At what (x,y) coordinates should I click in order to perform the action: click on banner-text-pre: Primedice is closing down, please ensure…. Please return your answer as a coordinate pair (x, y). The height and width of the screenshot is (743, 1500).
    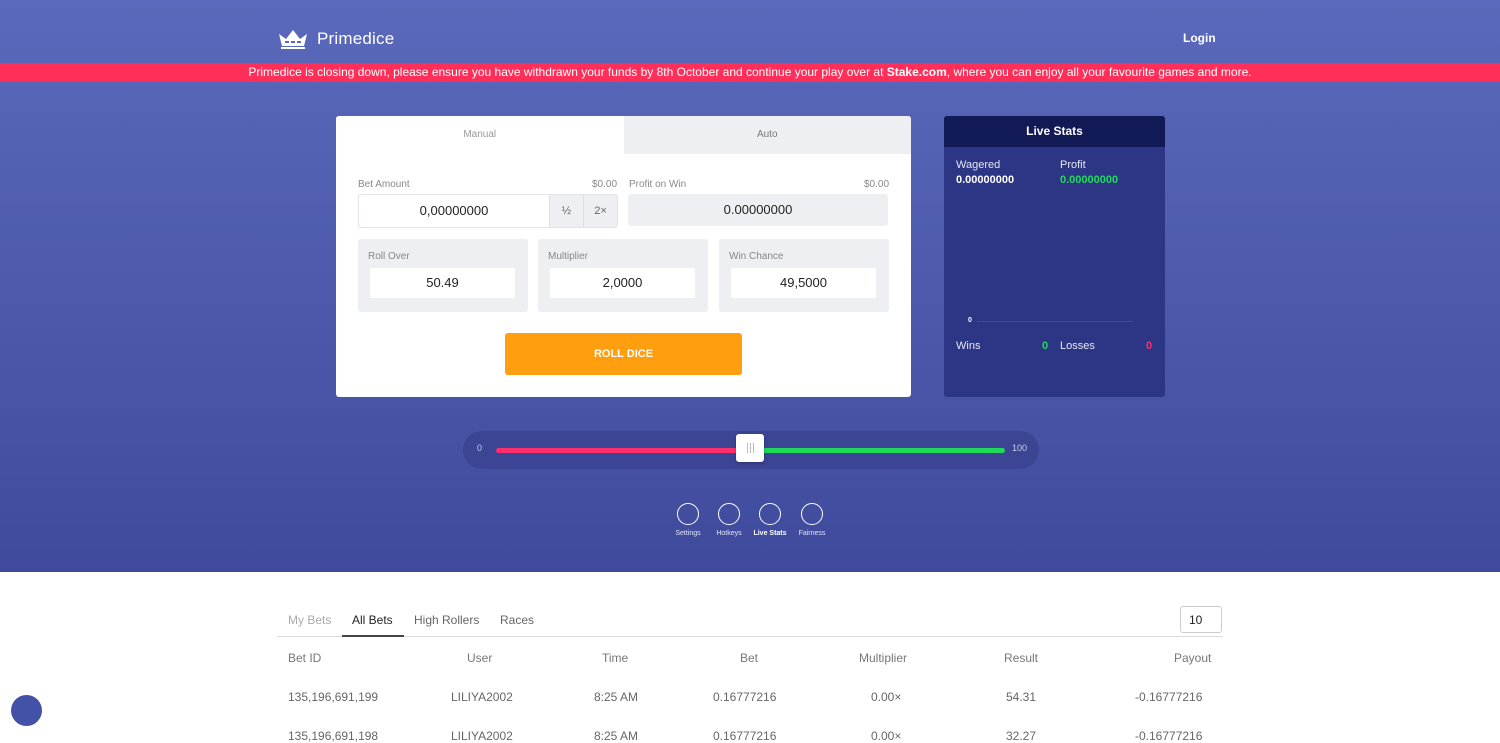
    Looking at the image, I should click on (567, 72).